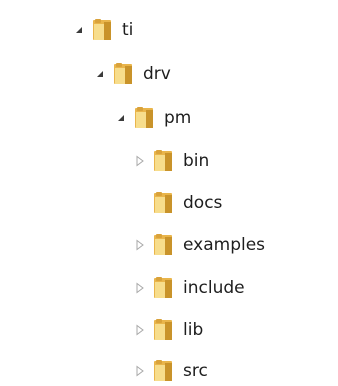 Image resolution: width=338 pixels, height=386 pixels. I want to click on tree-node-drv: drv, so click(155, 74).